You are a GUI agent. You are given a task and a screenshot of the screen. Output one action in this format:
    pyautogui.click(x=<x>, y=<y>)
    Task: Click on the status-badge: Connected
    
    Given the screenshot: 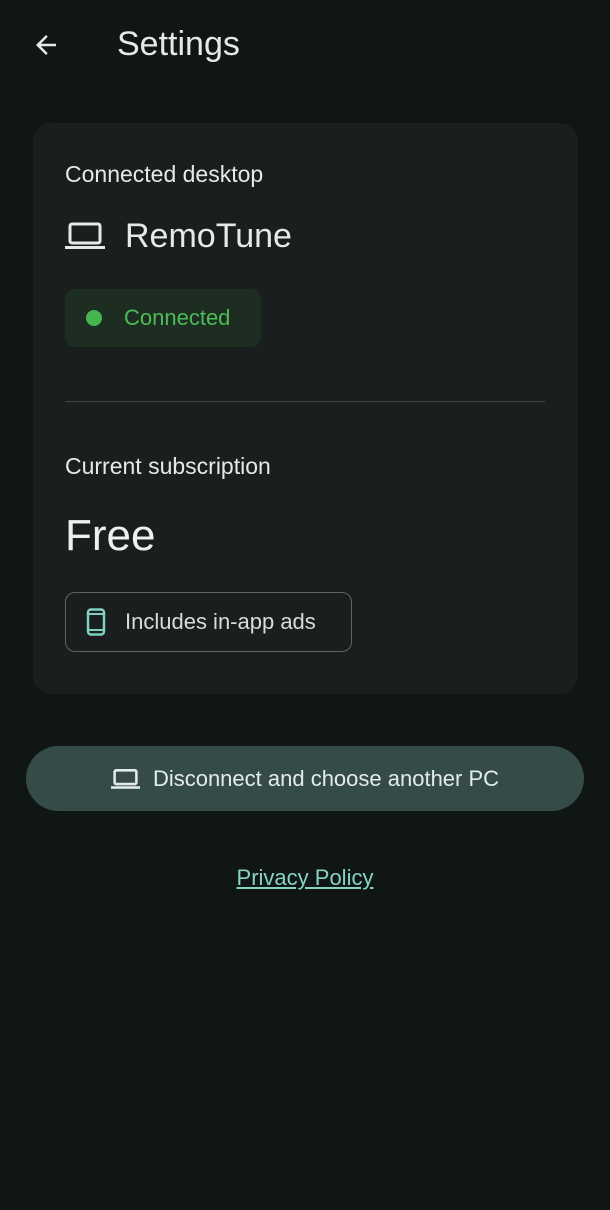 What is the action you would take?
    pyautogui.click(x=163, y=318)
    